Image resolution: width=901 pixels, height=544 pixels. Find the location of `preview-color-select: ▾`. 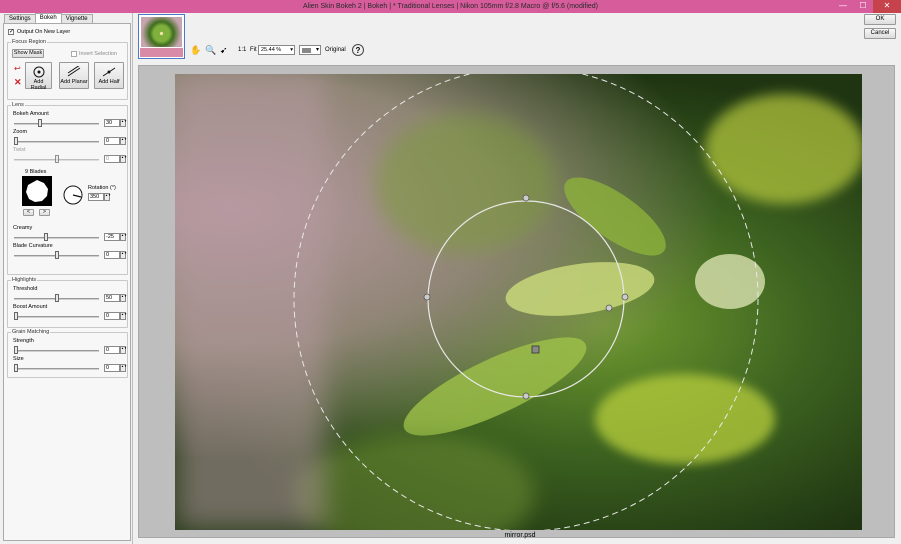

preview-color-select: ▾ is located at coordinates (310, 50).